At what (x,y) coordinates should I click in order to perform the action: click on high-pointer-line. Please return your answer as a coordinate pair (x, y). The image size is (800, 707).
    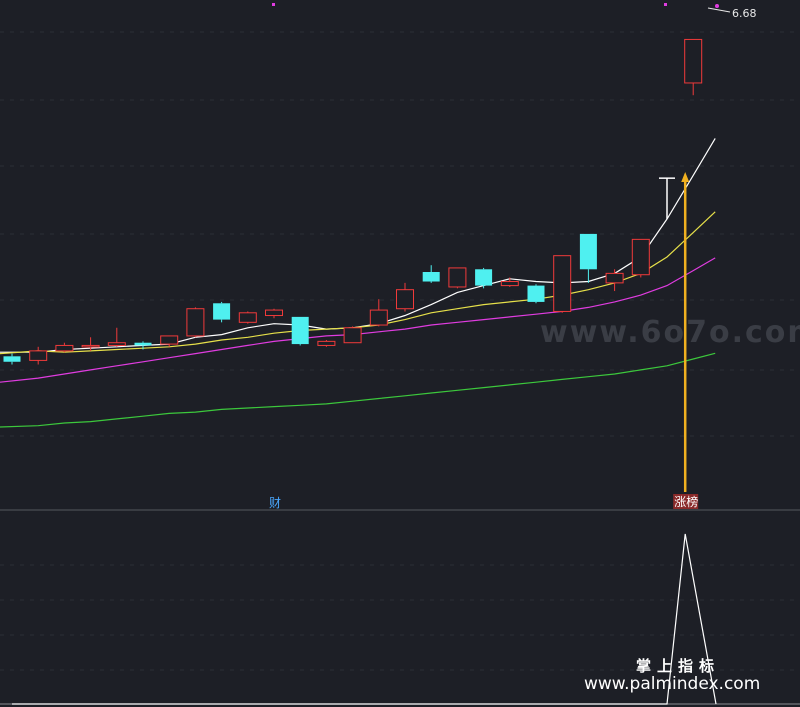
    Looking at the image, I should click on (719, 10).